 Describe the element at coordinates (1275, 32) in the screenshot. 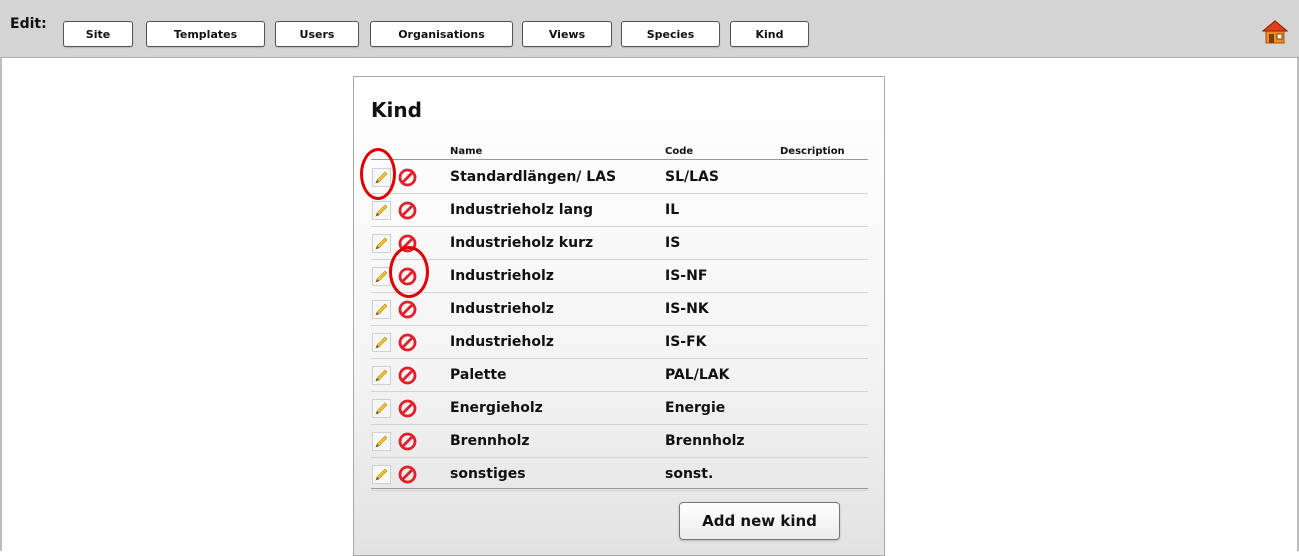

I see `home-icon` at that location.